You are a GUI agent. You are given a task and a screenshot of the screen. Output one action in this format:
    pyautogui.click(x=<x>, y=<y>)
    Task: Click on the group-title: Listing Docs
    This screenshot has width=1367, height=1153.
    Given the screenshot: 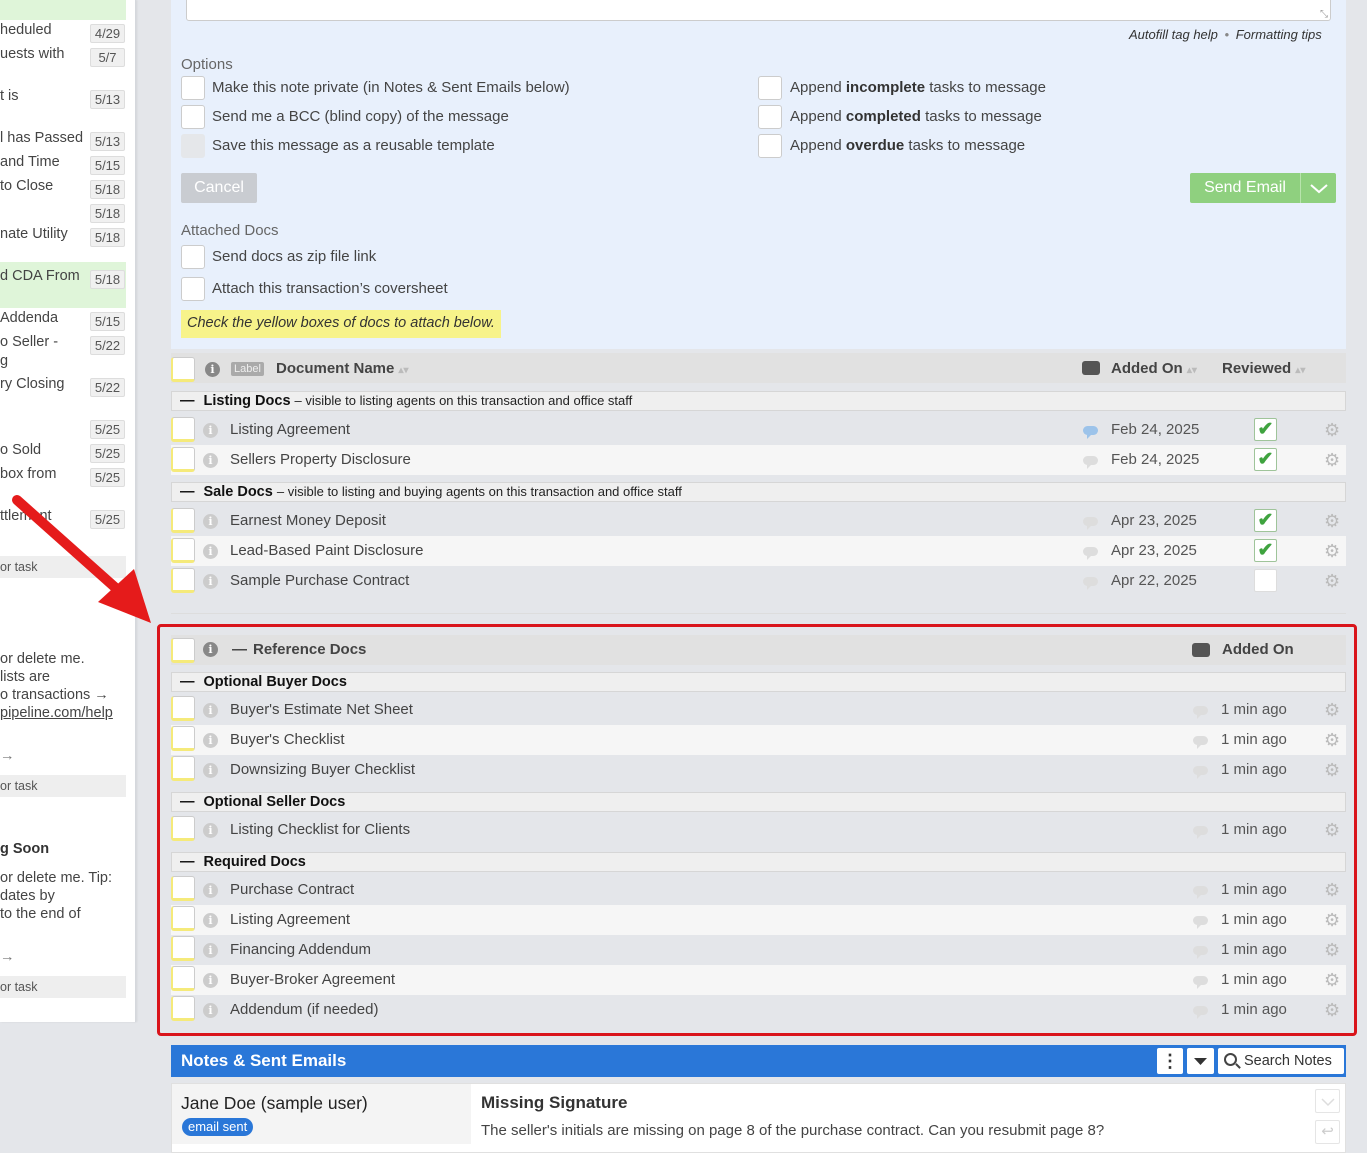 What is the action you would take?
    pyautogui.click(x=247, y=401)
    